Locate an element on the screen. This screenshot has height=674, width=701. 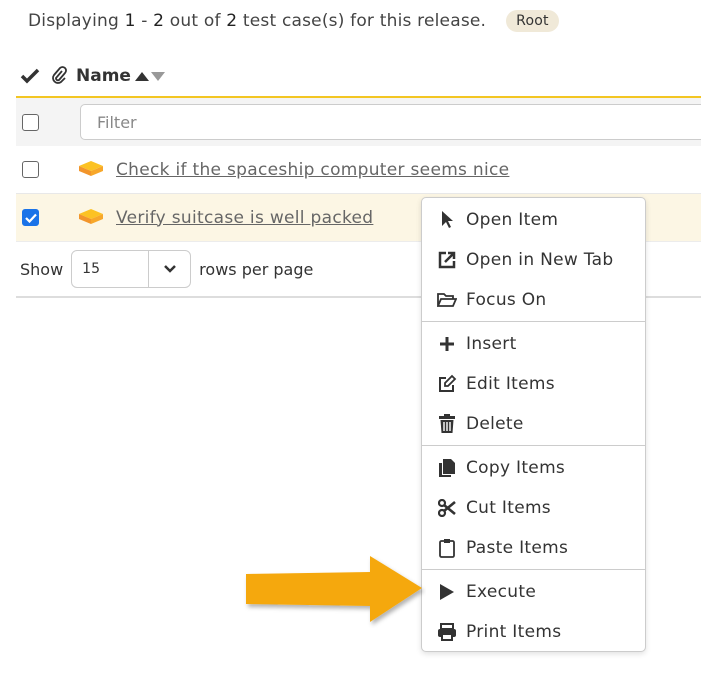
menu-item-focus-on: Focus On is located at coordinates (533, 300).